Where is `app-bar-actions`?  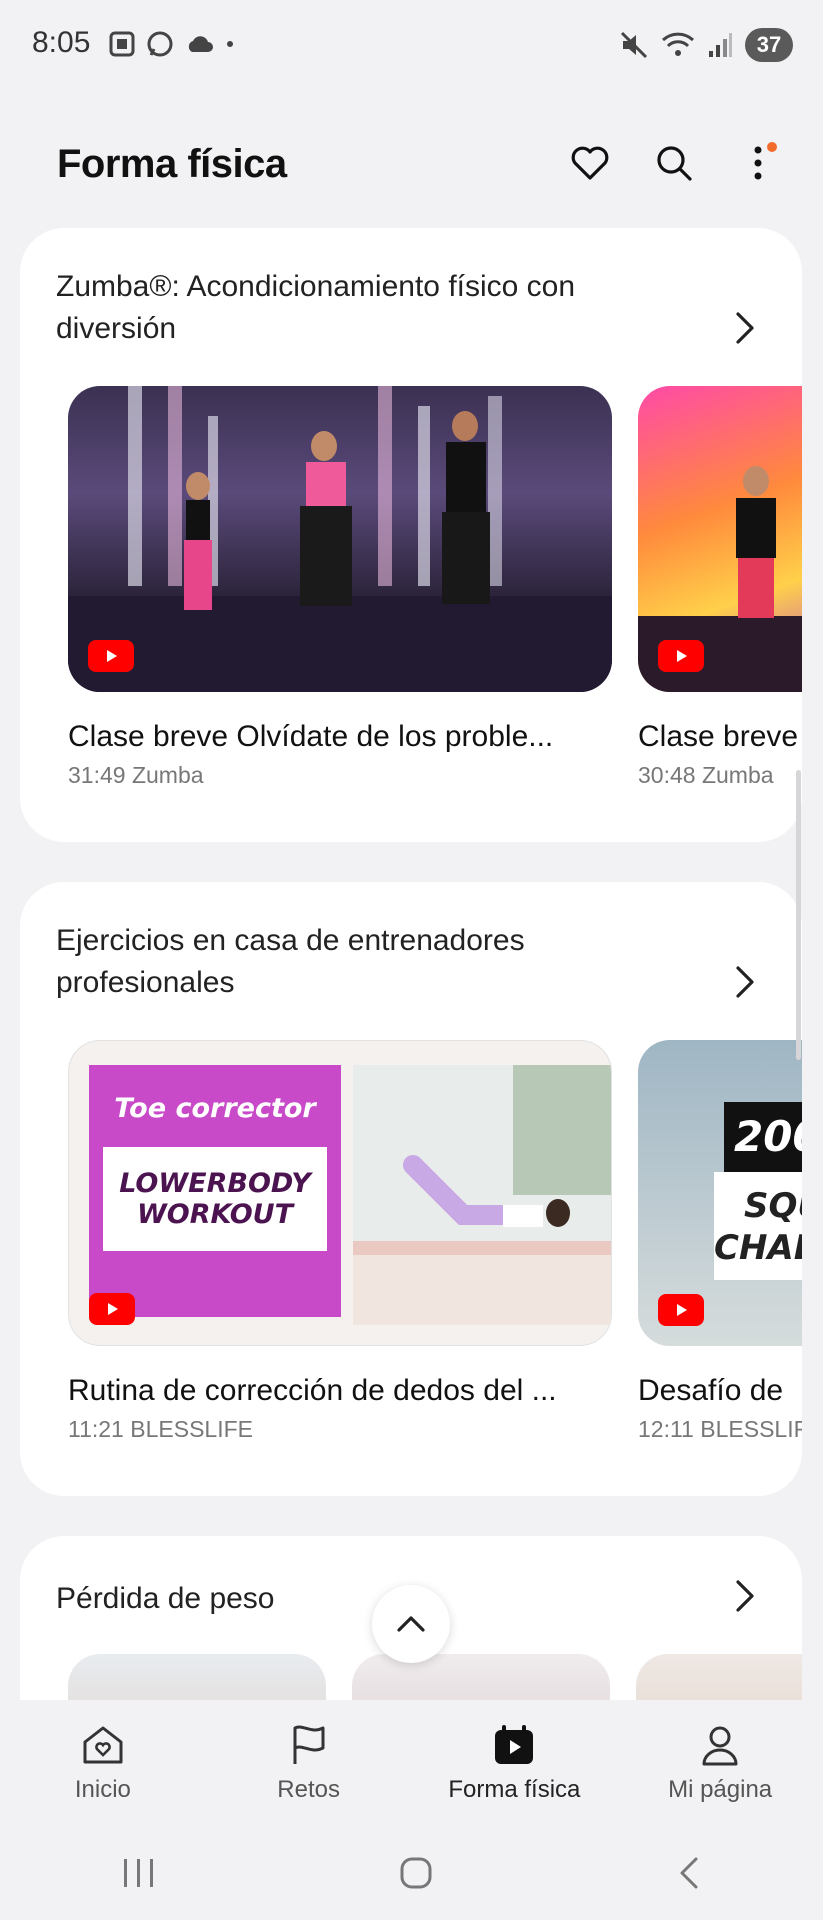
app-bar-actions is located at coordinates (674, 163).